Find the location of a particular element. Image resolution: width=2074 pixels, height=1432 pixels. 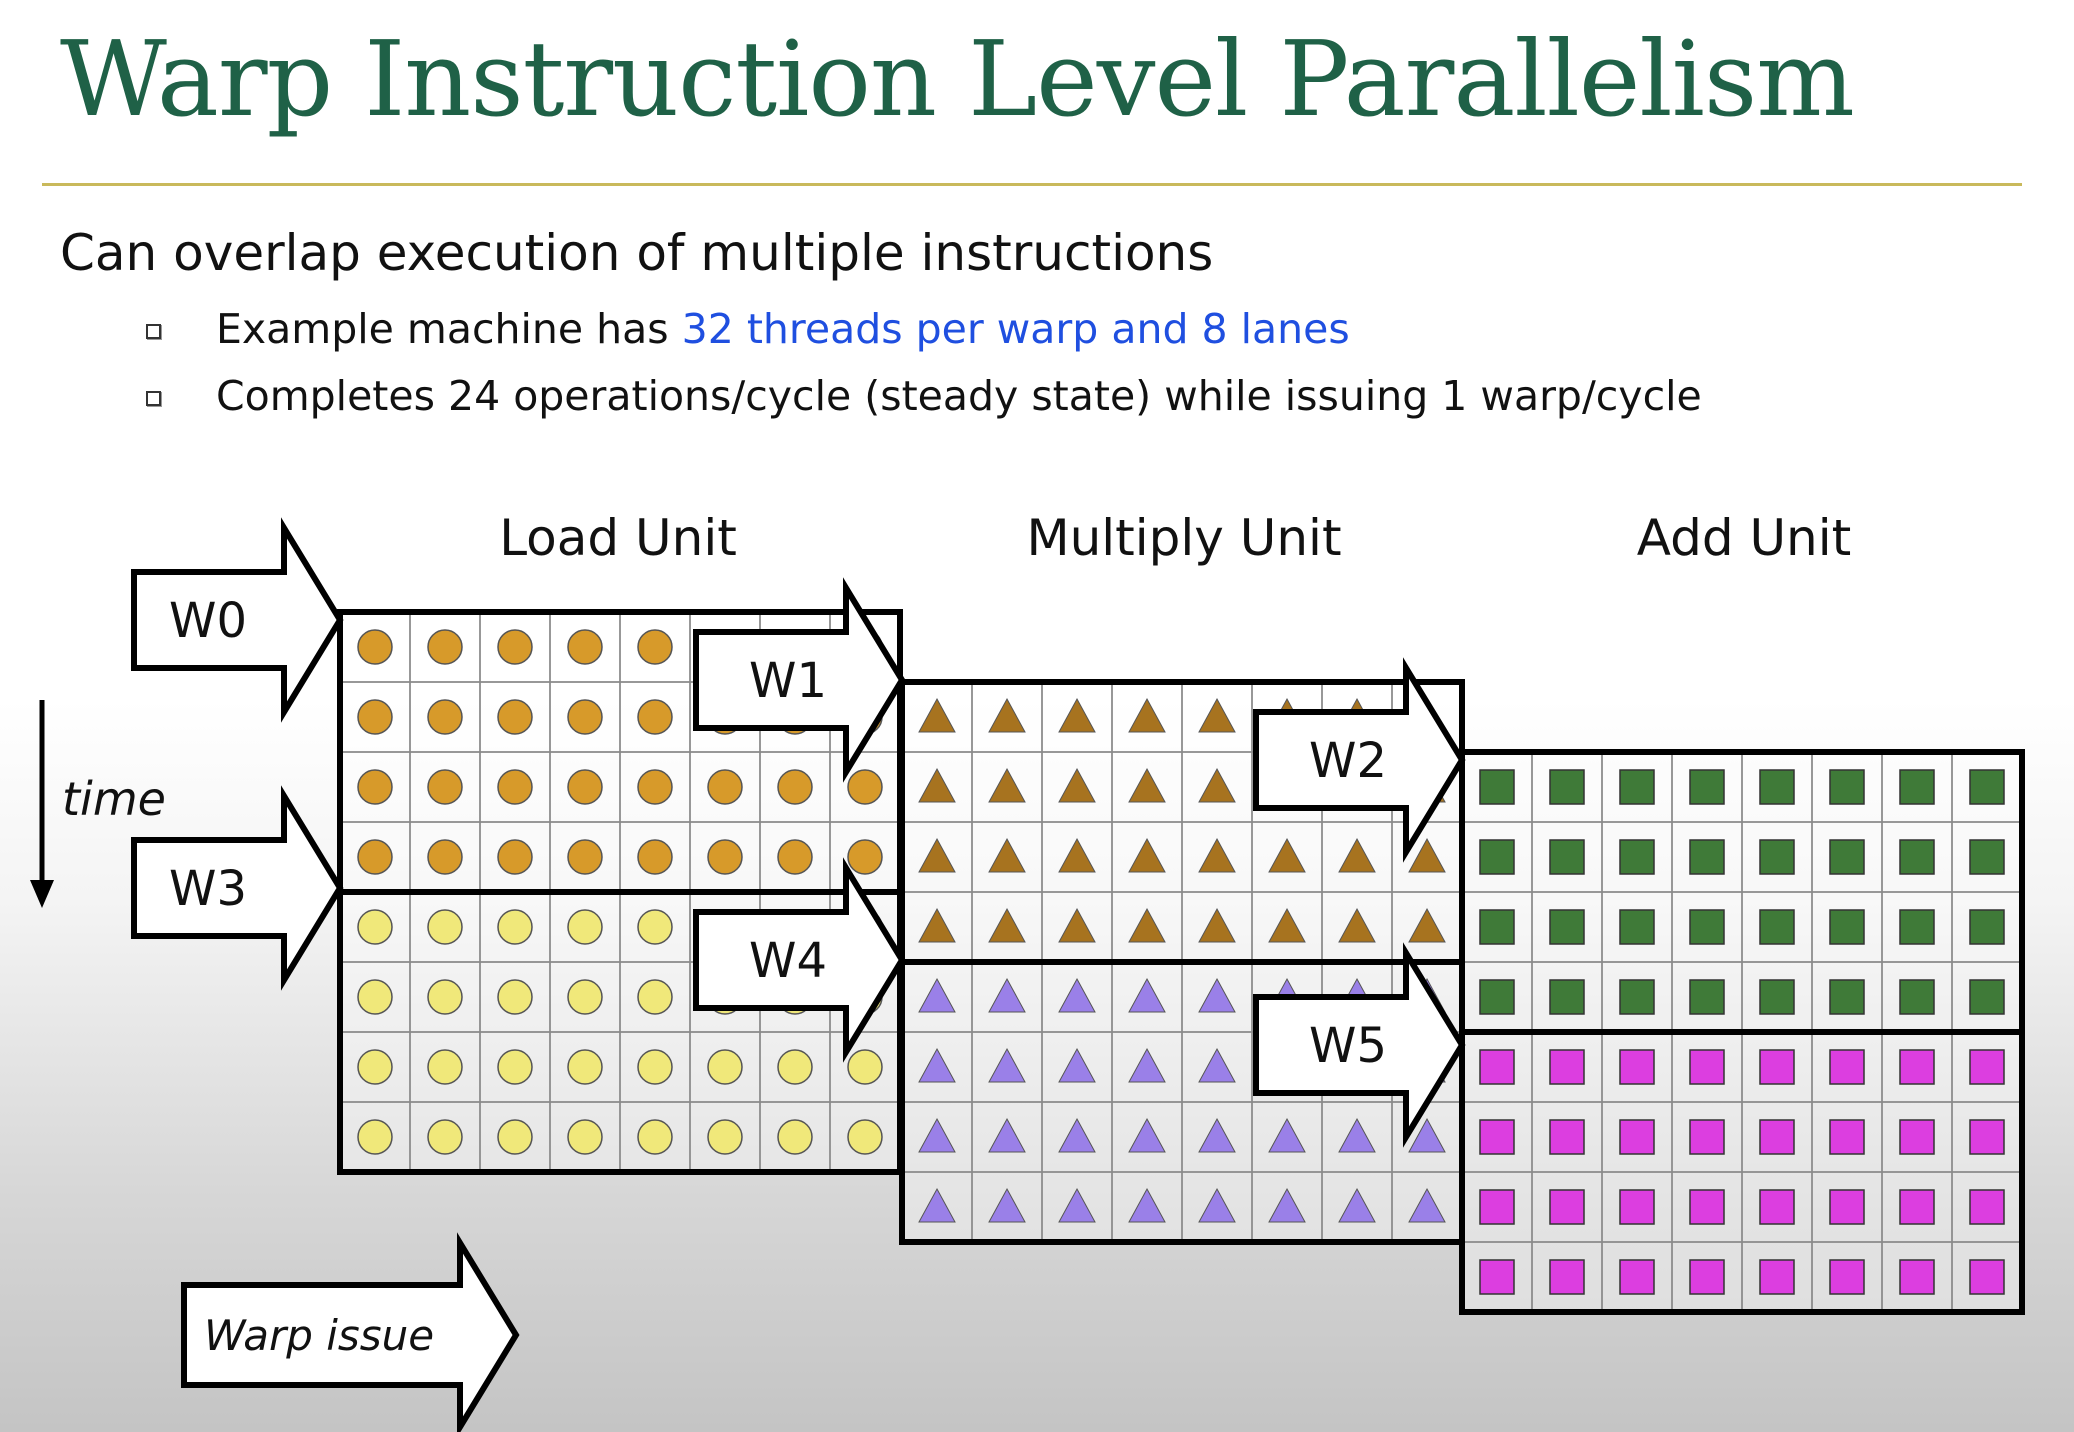

warp-label: W4 is located at coordinates (788, 961).